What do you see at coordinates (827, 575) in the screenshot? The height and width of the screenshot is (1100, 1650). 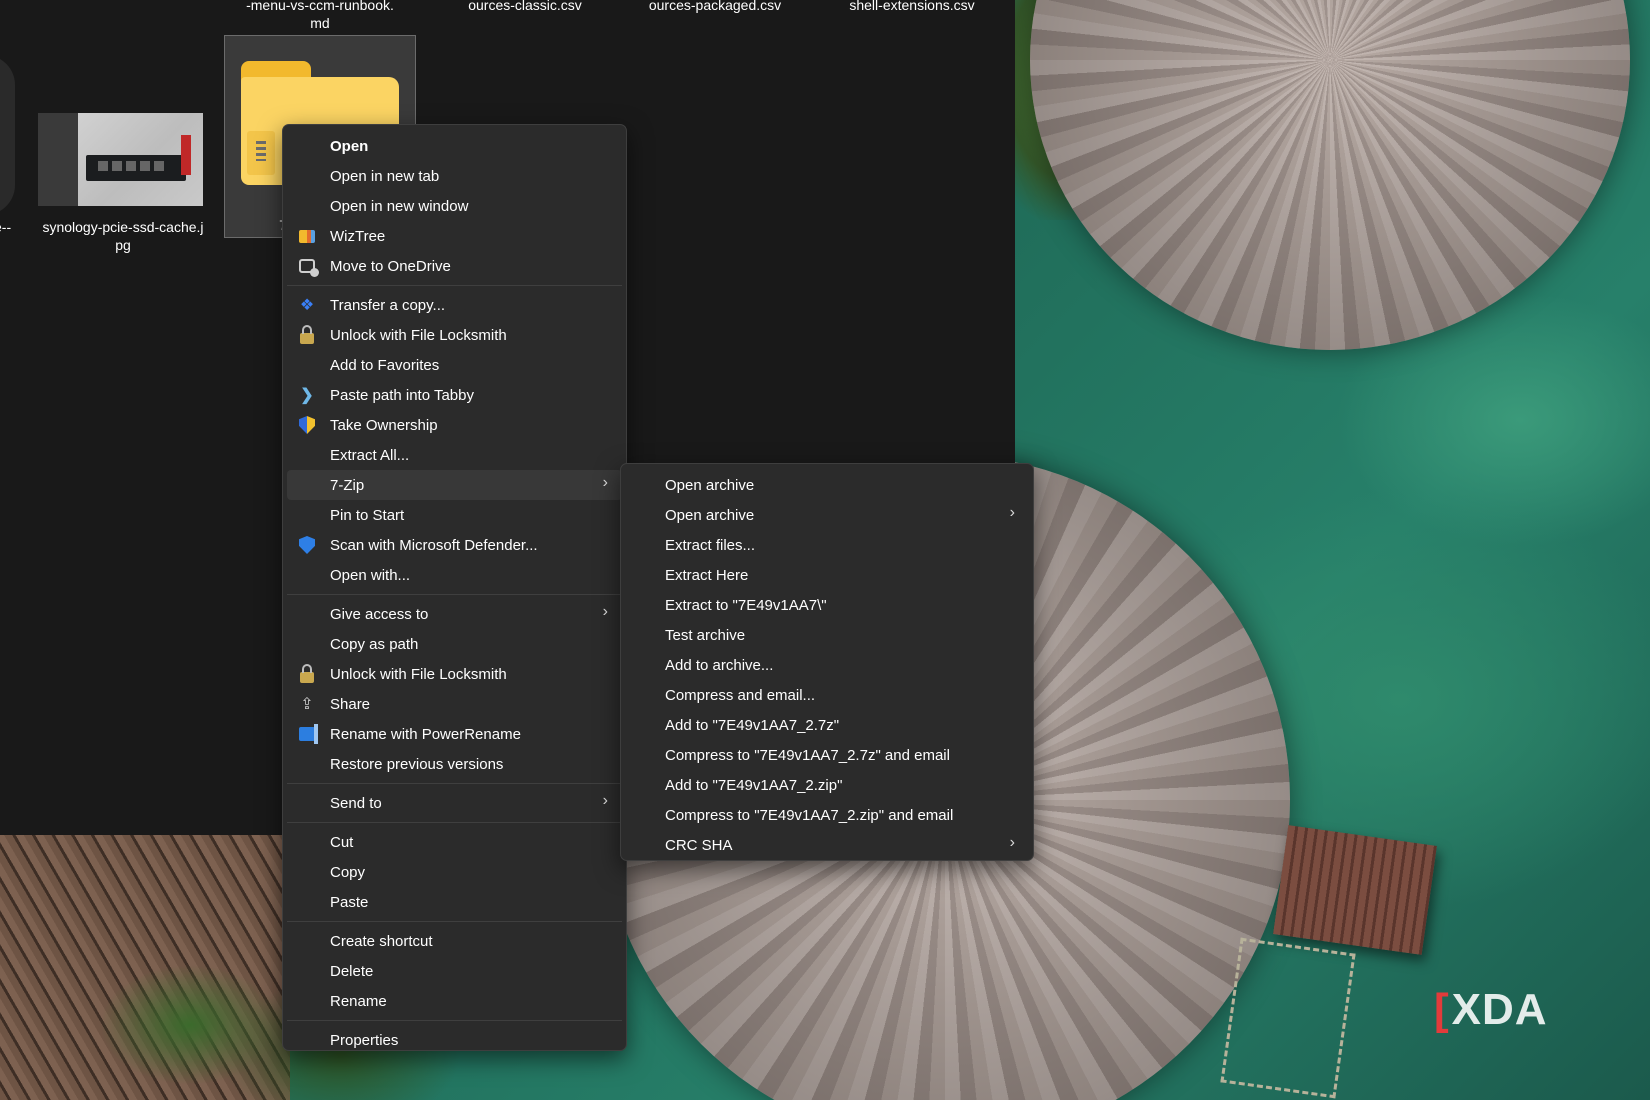 I see `menu-item-extract-here: Extract Here` at bounding box center [827, 575].